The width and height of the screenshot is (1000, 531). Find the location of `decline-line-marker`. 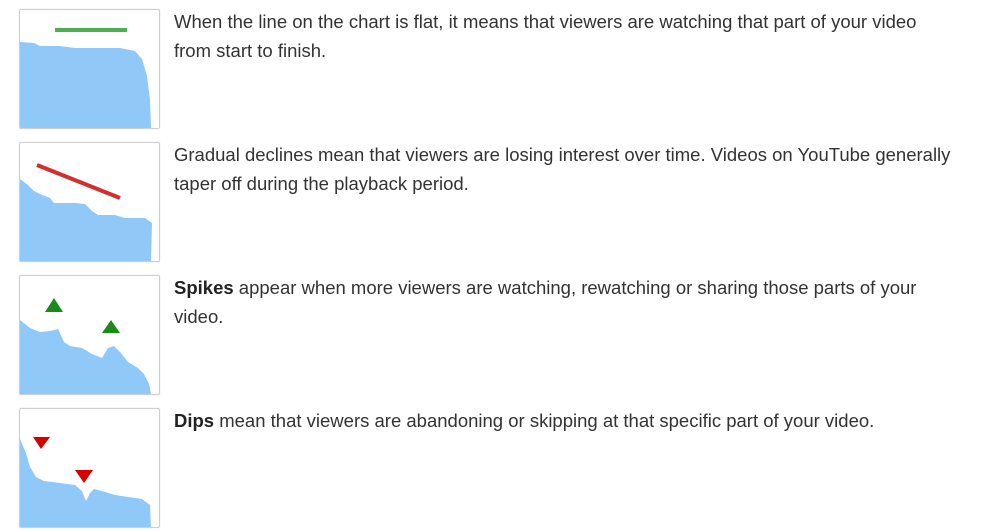

decline-line-marker is located at coordinates (78, 181).